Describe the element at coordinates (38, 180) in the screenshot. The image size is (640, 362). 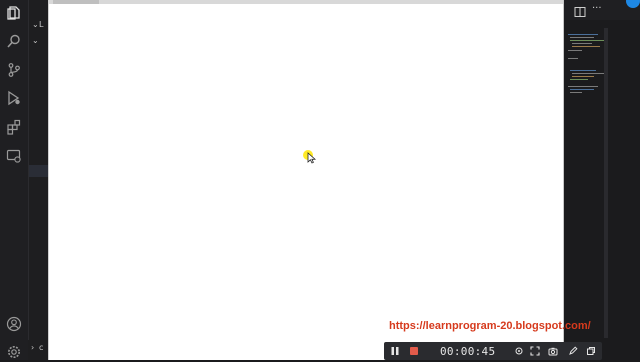
I see `explorer-panel: ⌄ ⌄ L` at that location.